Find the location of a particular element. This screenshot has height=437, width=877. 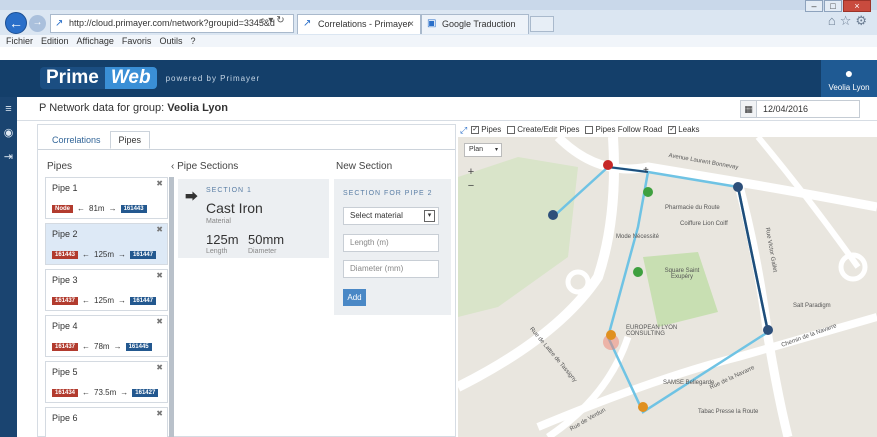

marker-red is located at coordinates (608, 165).